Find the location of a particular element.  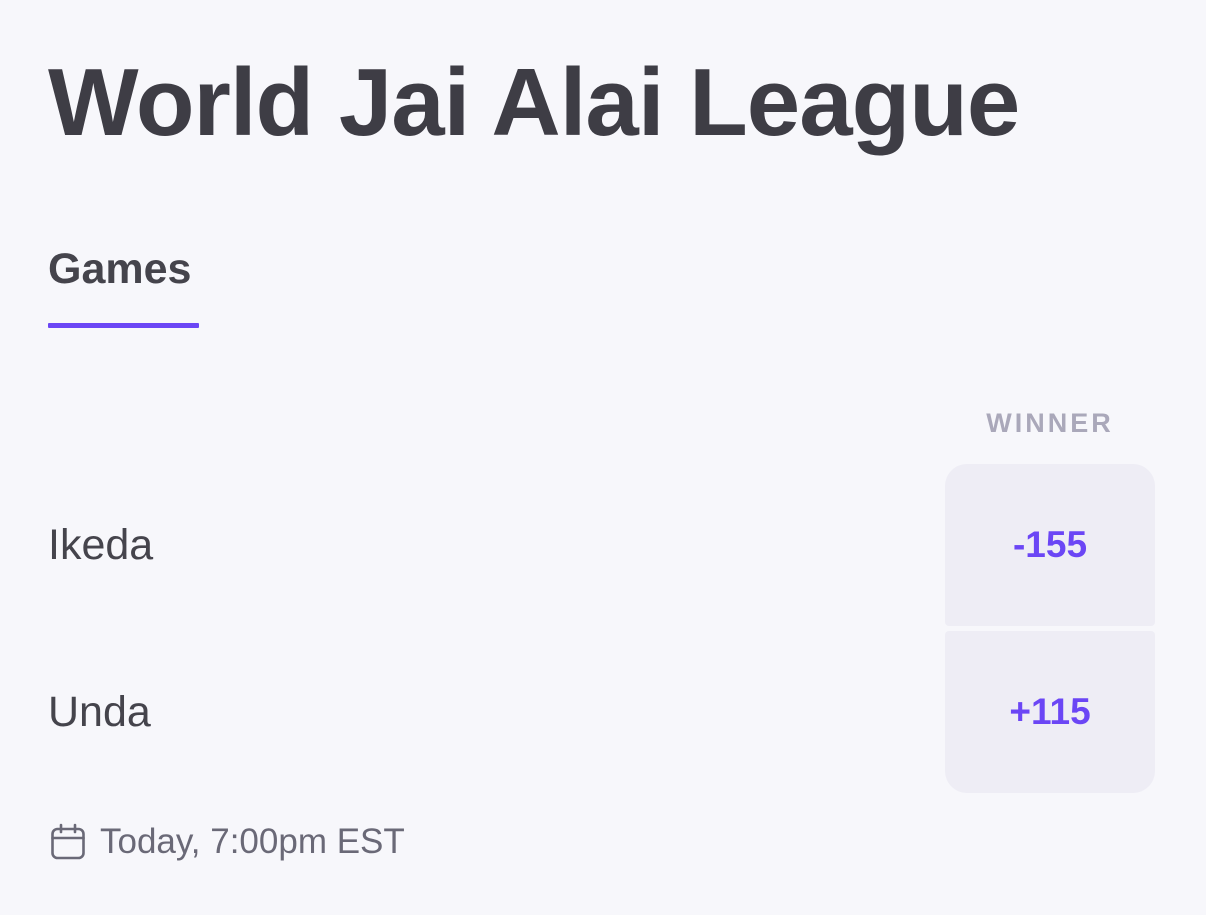

team-name-1: Ikeda is located at coordinates (101, 545).